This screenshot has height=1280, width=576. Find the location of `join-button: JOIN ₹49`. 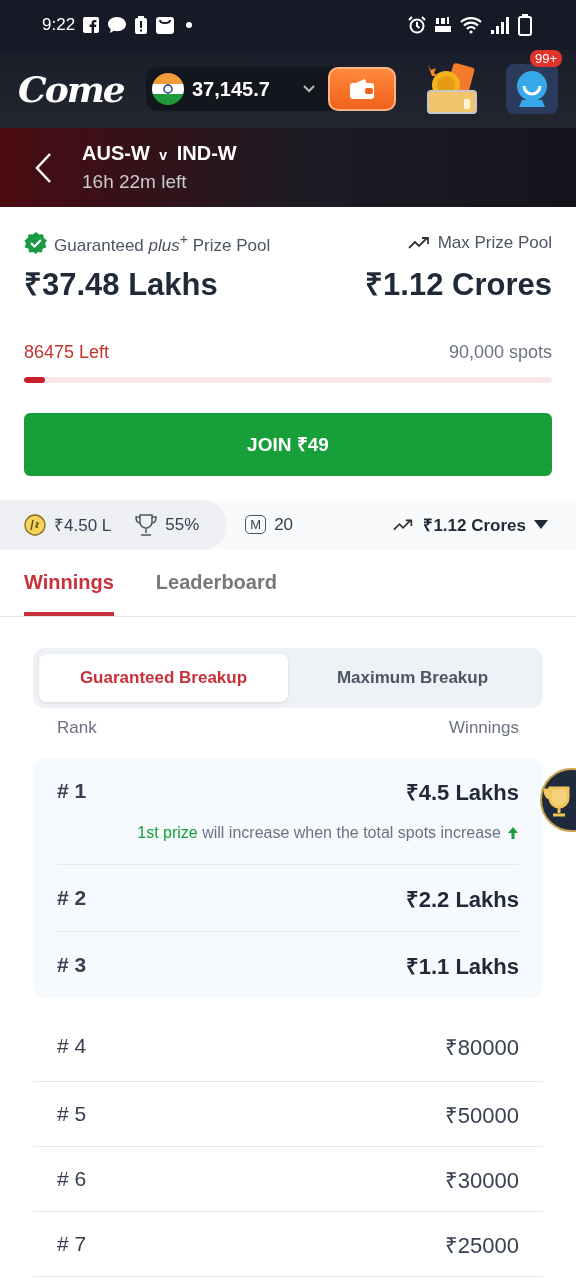

join-button: JOIN ₹49 is located at coordinates (288, 444).